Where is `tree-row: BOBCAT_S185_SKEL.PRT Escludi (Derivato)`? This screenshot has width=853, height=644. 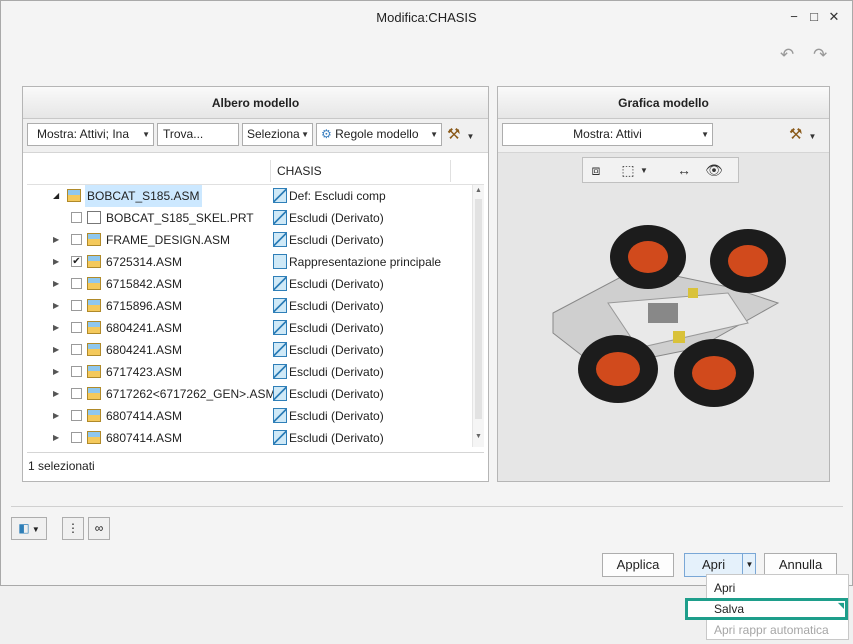
tree-row: BOBCAT_S185_SKEL.PRT Escludi (Derivato) is located at coordinates (249, 218).